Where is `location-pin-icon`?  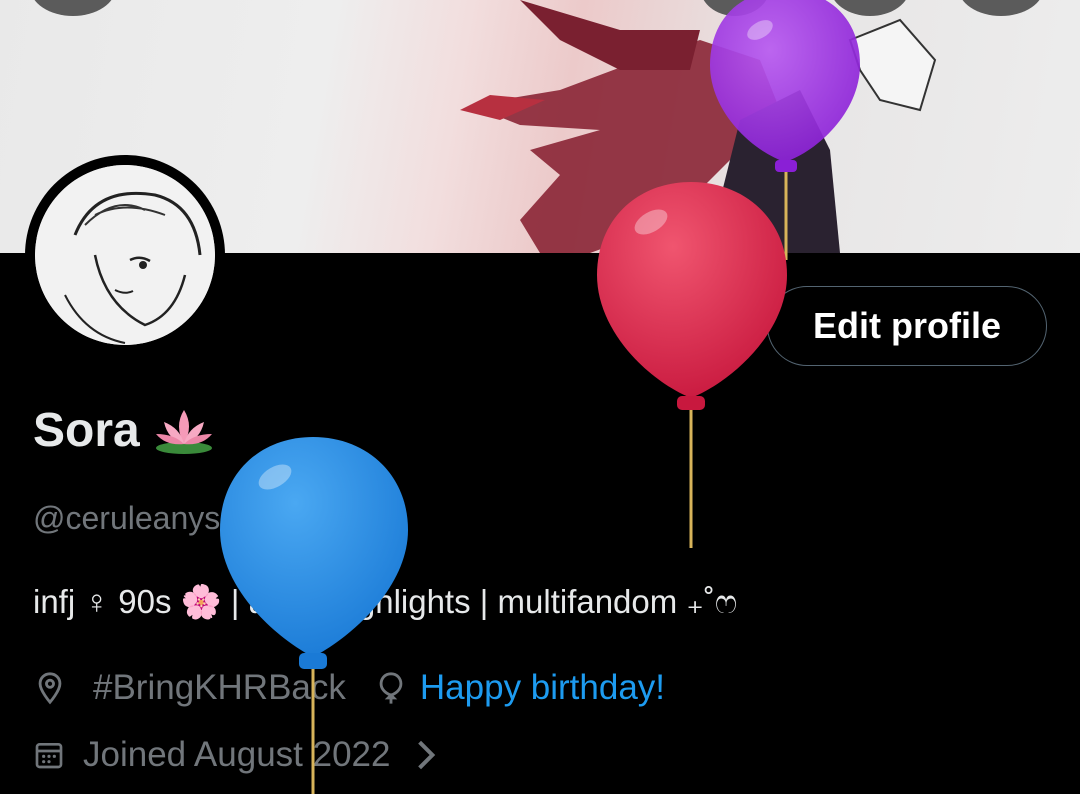
location-pin-icon is located at coordinates (50, 688).